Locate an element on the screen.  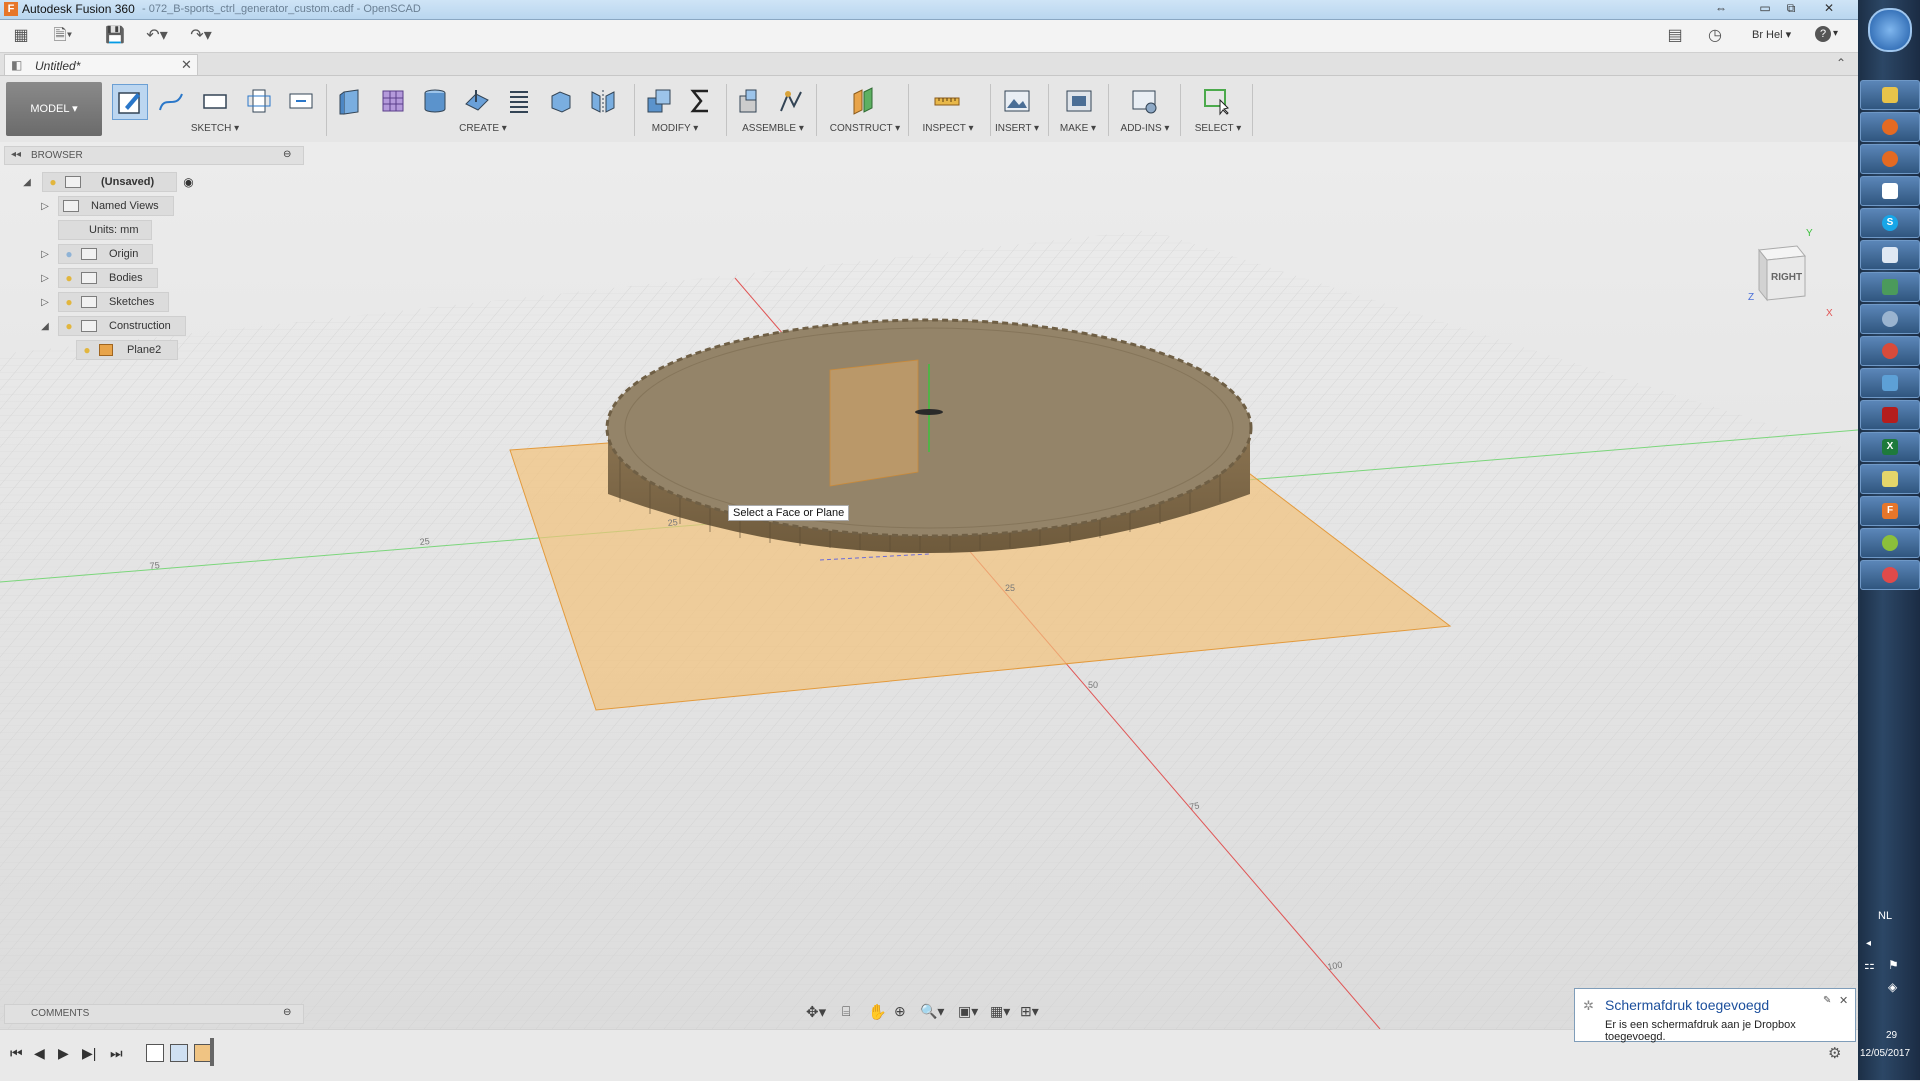
tree-item-plane2: ● Plane2 is located at coordinates (135, 350).